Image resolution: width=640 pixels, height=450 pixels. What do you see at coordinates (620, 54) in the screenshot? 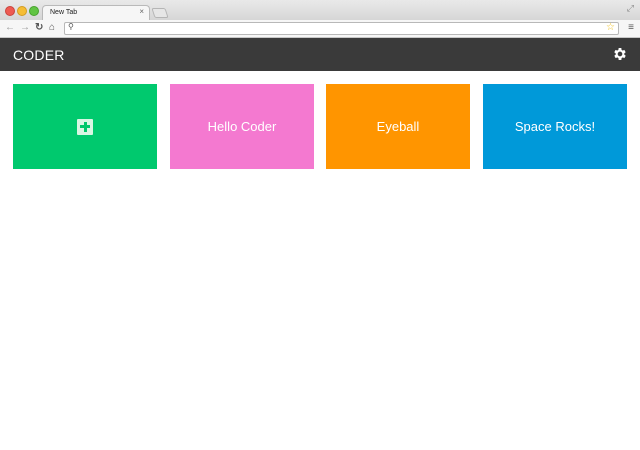
I see `gear-icon` at bounding box center [620, 54].